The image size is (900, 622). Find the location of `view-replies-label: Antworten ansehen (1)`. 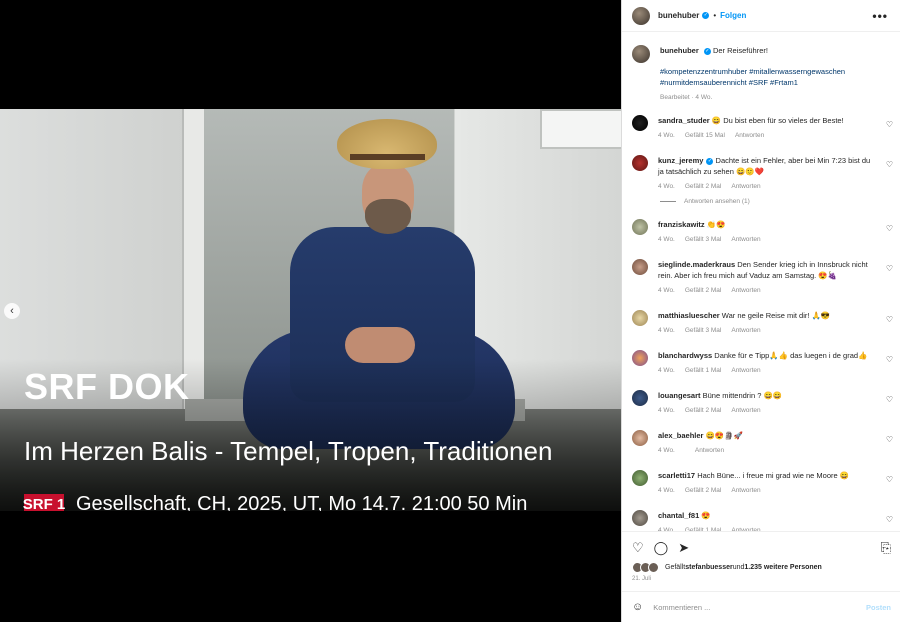

view-replies-label: Antworten ansehen (1) is located at coordinates (717, 201).